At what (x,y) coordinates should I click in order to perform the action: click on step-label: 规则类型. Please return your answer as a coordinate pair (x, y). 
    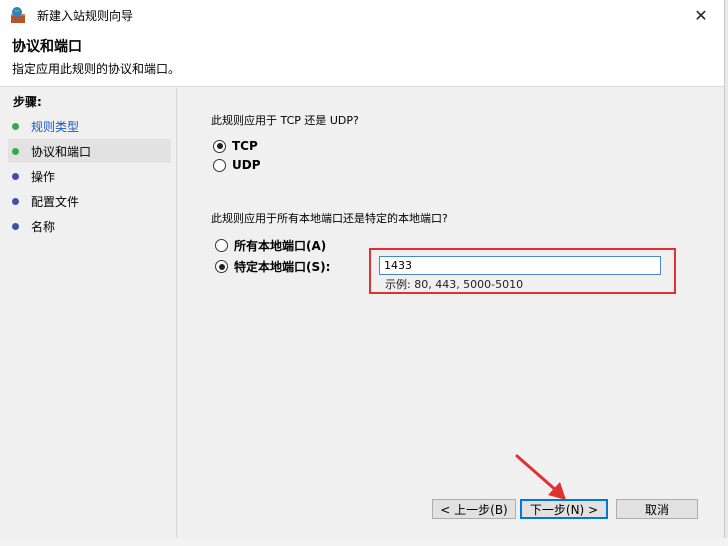
    Looking at the image, I should click on (55, 126).